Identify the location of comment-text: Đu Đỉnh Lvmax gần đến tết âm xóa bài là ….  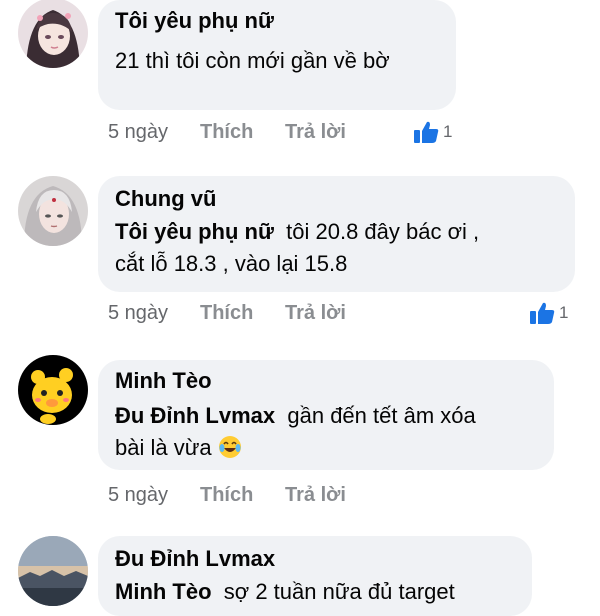
(326, 432).